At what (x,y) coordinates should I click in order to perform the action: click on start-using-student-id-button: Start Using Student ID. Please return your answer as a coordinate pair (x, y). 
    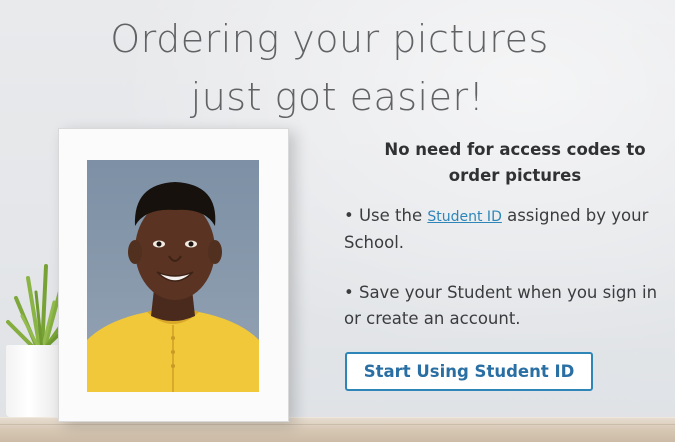
    Looking at the image, I should click on (469, 371).